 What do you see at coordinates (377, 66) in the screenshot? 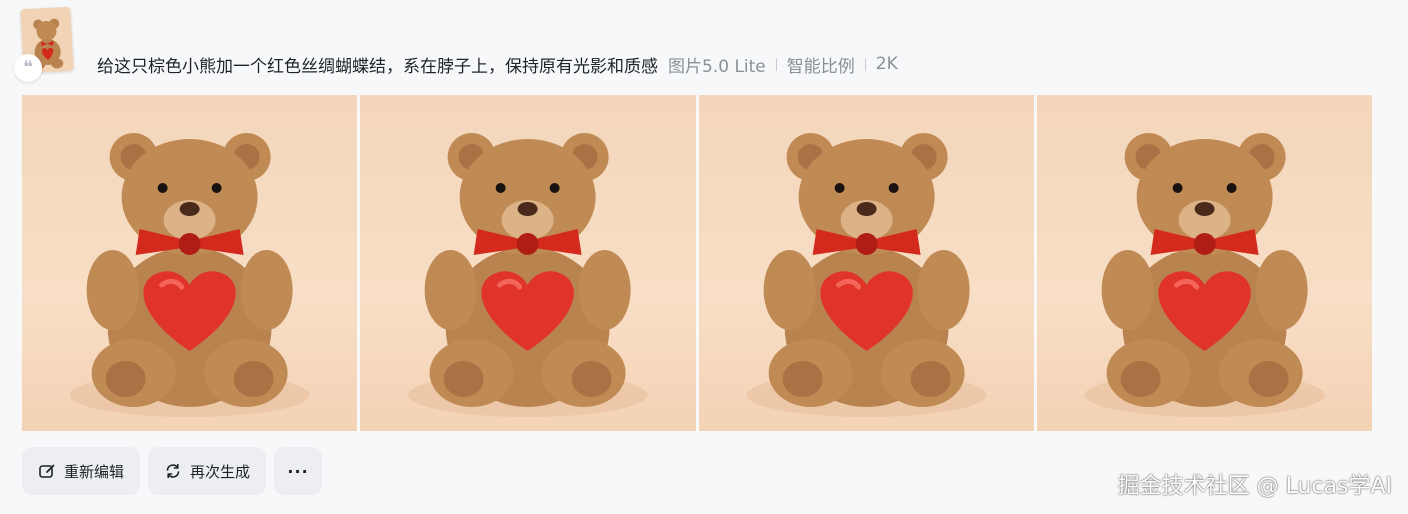
I see `prompt-text: 给这只棕色小熊加一个红色丝绸蝴蝶结，系在脖子上，保持原有光影和质感` at bounding box center [377, 66].